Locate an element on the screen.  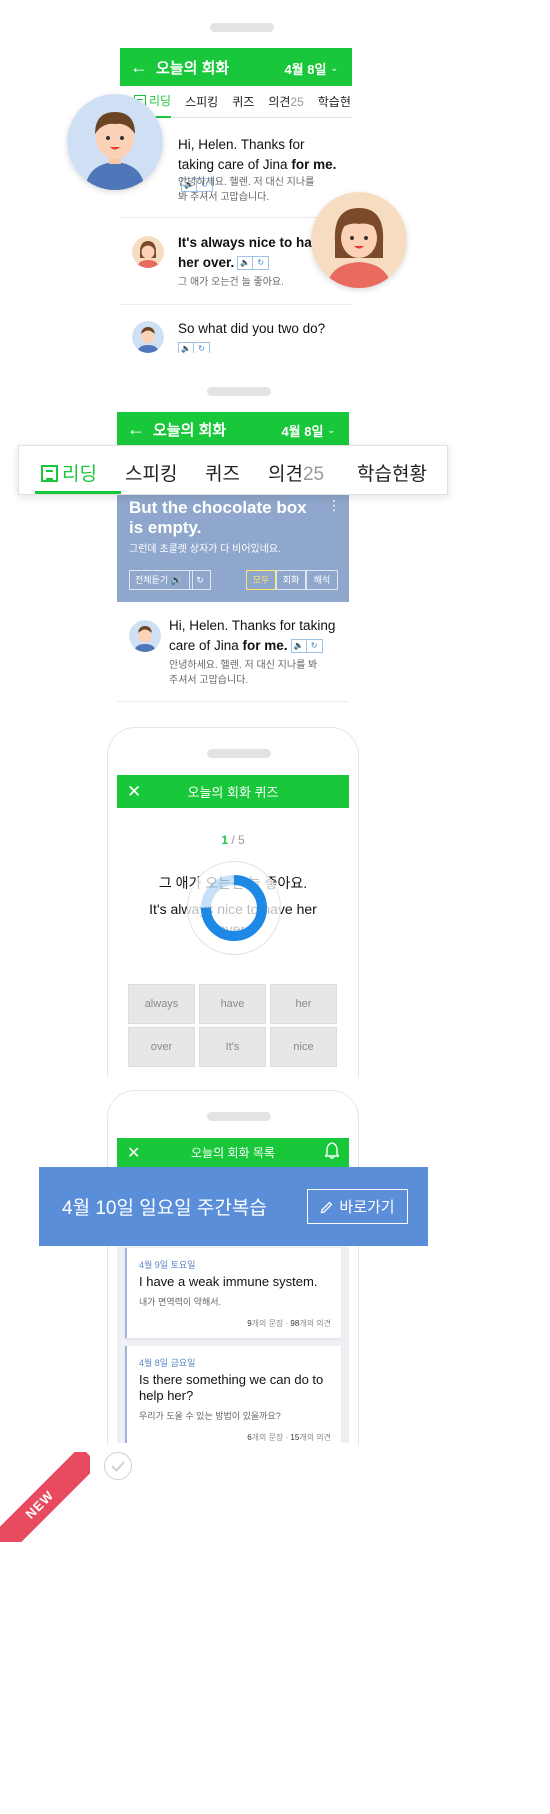
progress-total: / 5 is located at coordinates (238, 840).